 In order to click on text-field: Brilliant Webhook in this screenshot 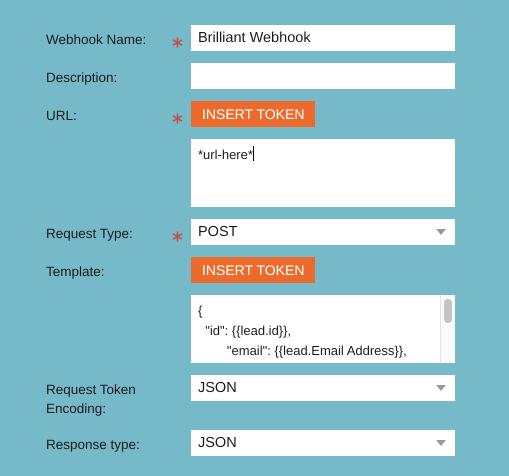, I will do `click(323, 38)`.